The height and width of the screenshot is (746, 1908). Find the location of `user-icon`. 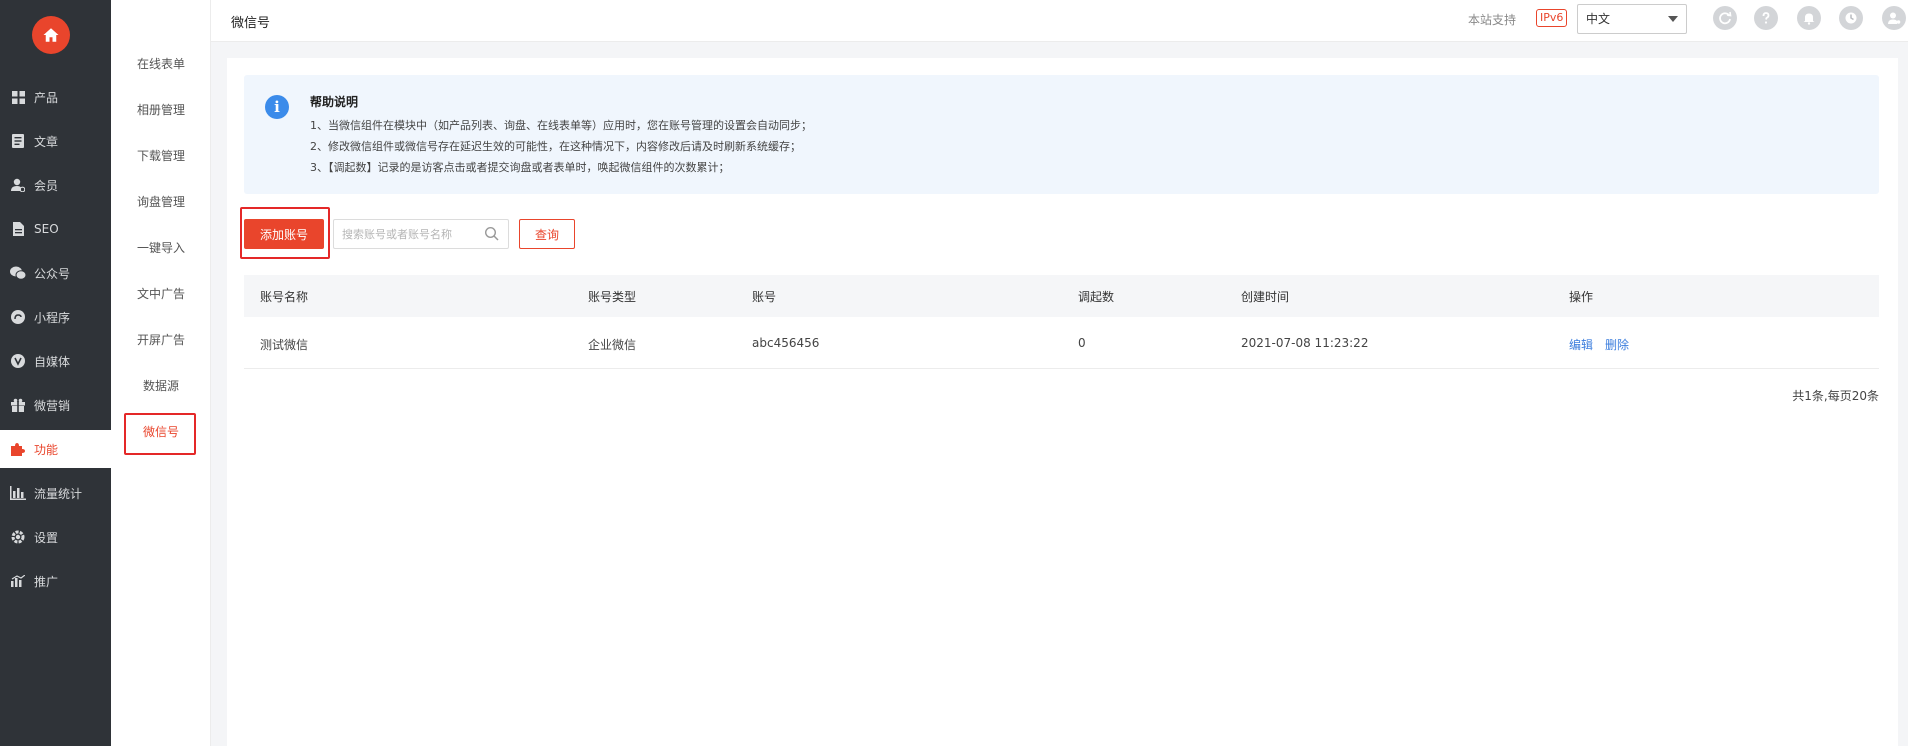

user-icon is located at coordinates (1894, 18).